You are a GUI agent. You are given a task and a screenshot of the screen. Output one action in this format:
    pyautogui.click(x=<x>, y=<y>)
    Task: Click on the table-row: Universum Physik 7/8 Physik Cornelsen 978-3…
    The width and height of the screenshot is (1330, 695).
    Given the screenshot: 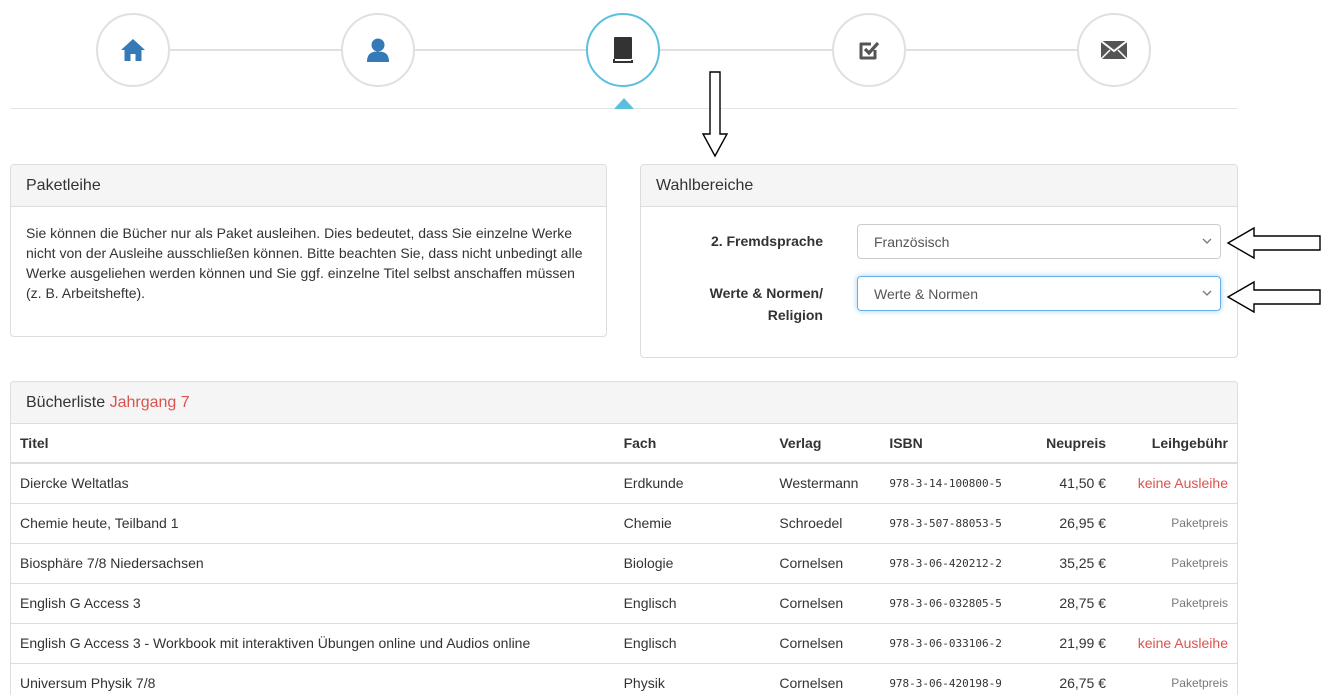 What is the action you would take?
    pyautogui.click(x=624, y=678)
    